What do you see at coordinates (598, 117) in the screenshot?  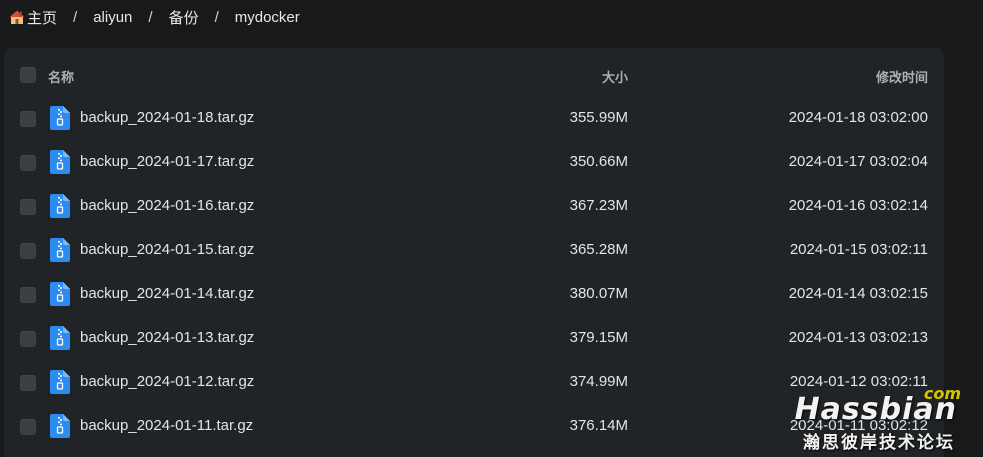 I see `file-size: 355.99M` at bounding box center [598, 117].